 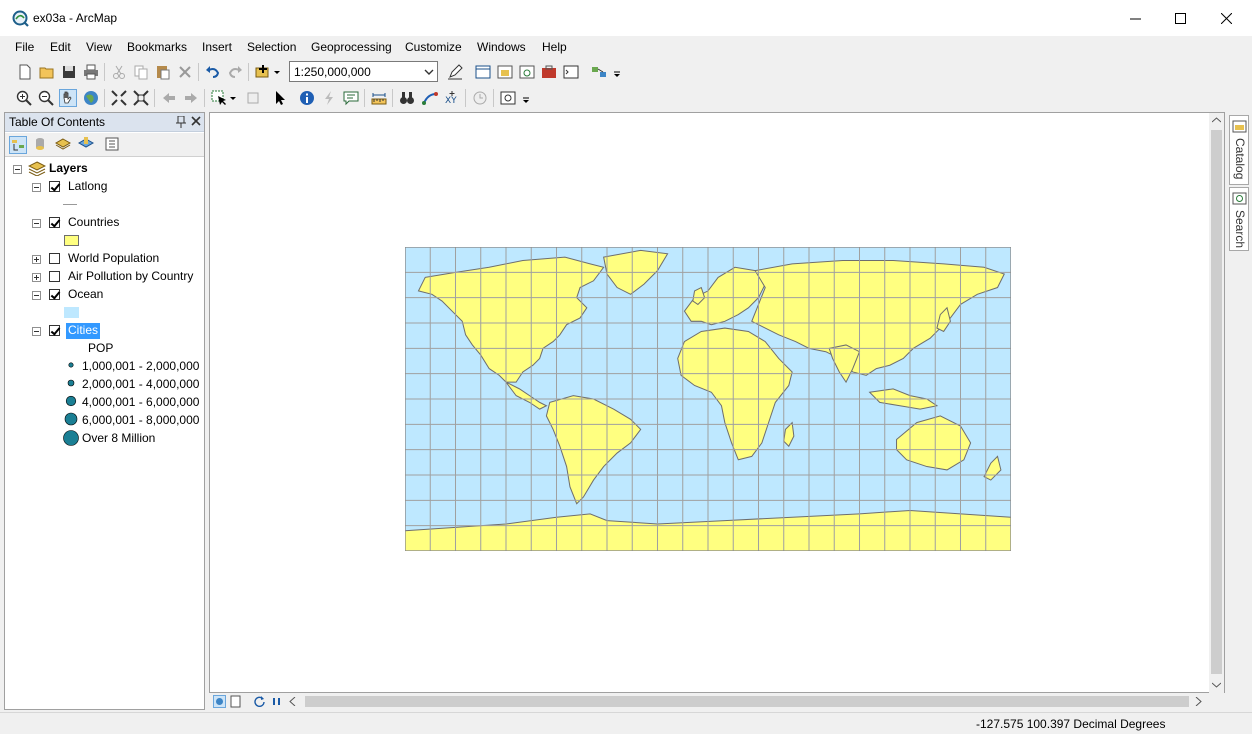 I want to click on save-button, so click(x=69, y=72).